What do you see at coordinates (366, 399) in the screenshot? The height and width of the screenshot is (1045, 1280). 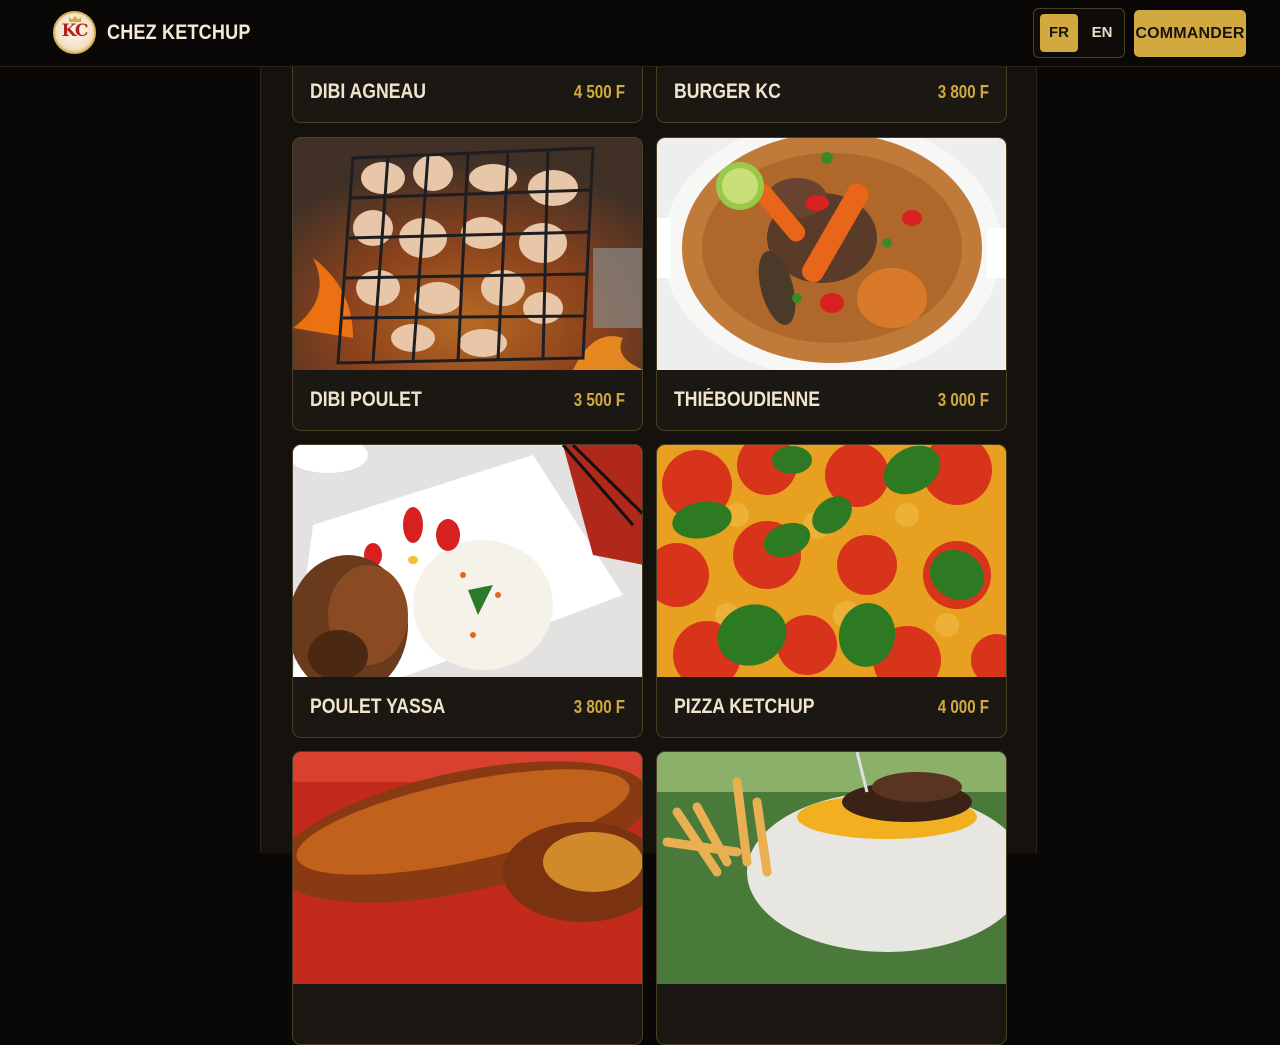 I see `dish-name: DIBI POULET` at bounding box center [366, 399].